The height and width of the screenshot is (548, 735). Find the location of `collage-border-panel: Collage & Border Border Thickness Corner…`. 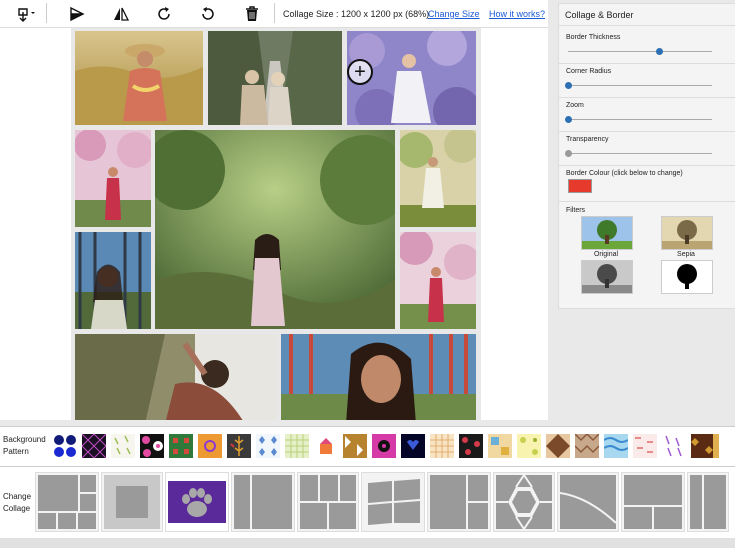

collage-border-panel: Collage & Border Border Thickness Corner… is located at coordinates (646, 156).